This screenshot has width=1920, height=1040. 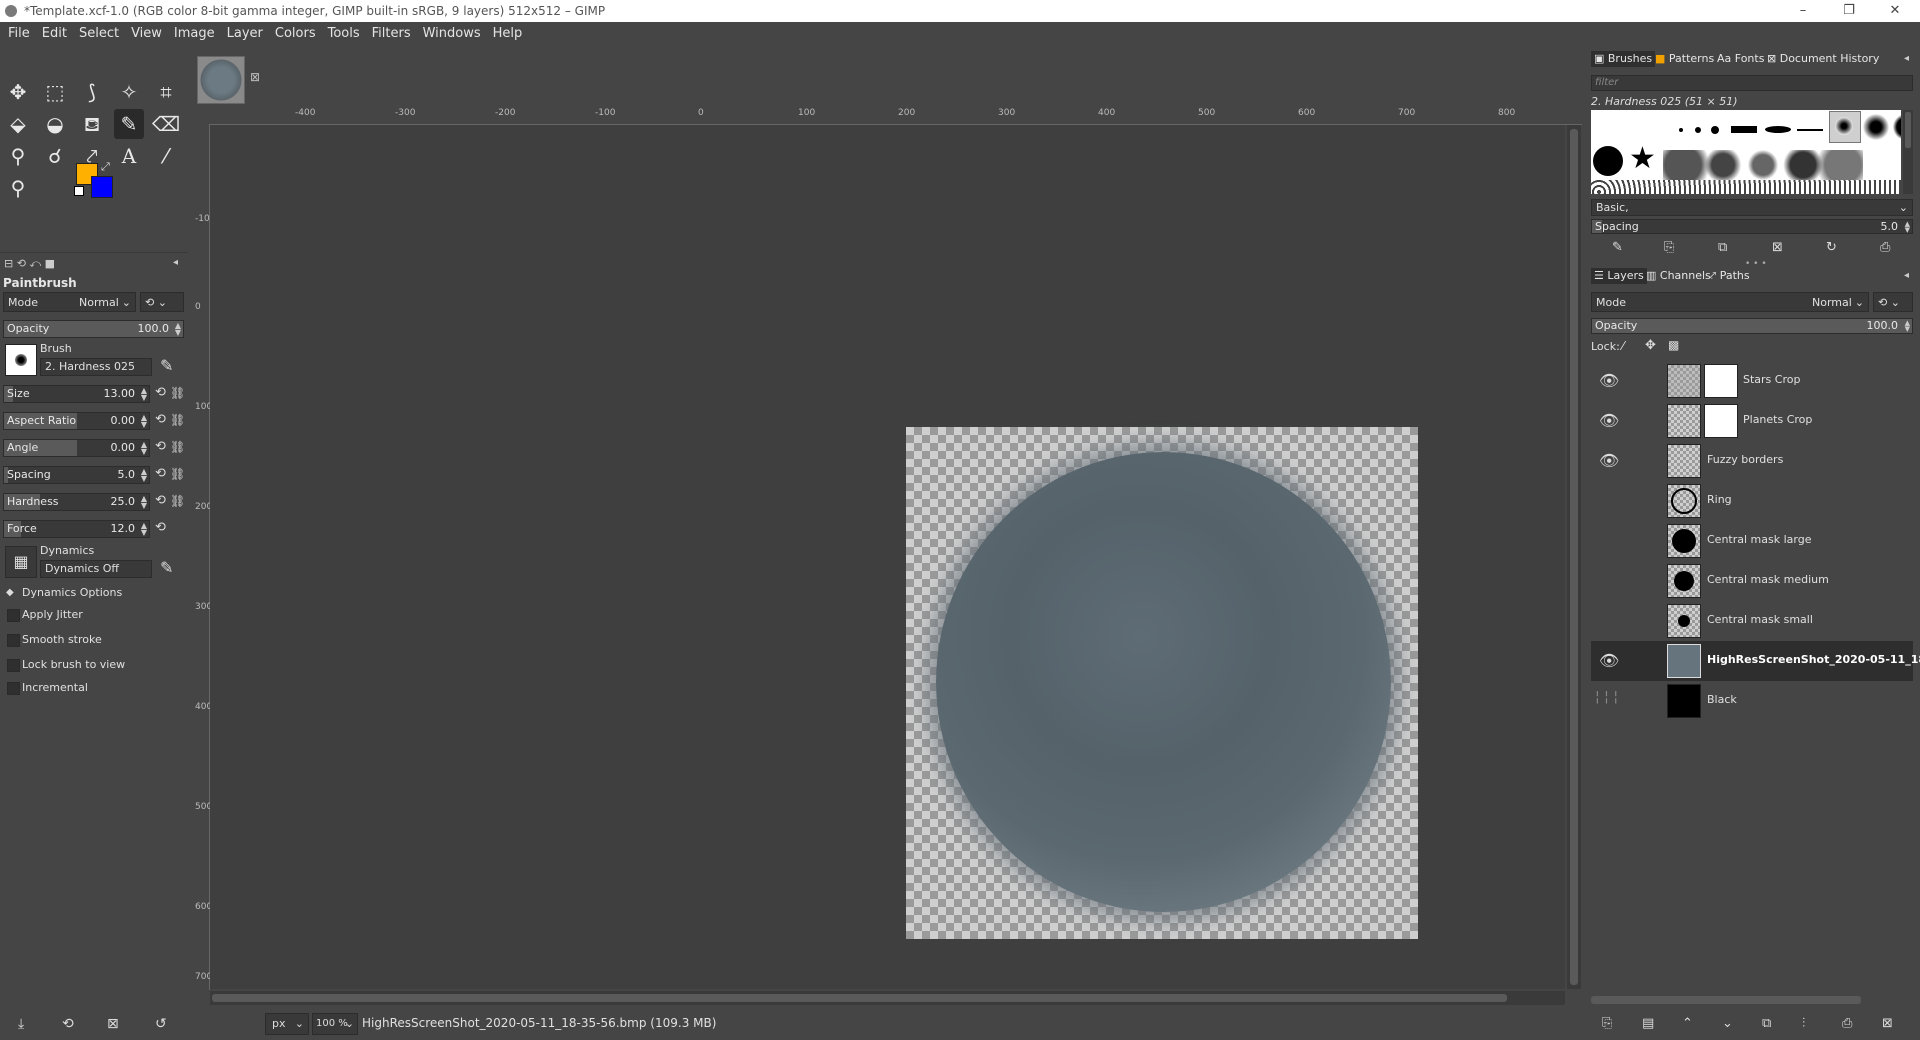 What do you see at coordinates (55, 92) in the screenshot?
I see `rect-select-tool-icon: ⬚` at bounding box center [55, 92].